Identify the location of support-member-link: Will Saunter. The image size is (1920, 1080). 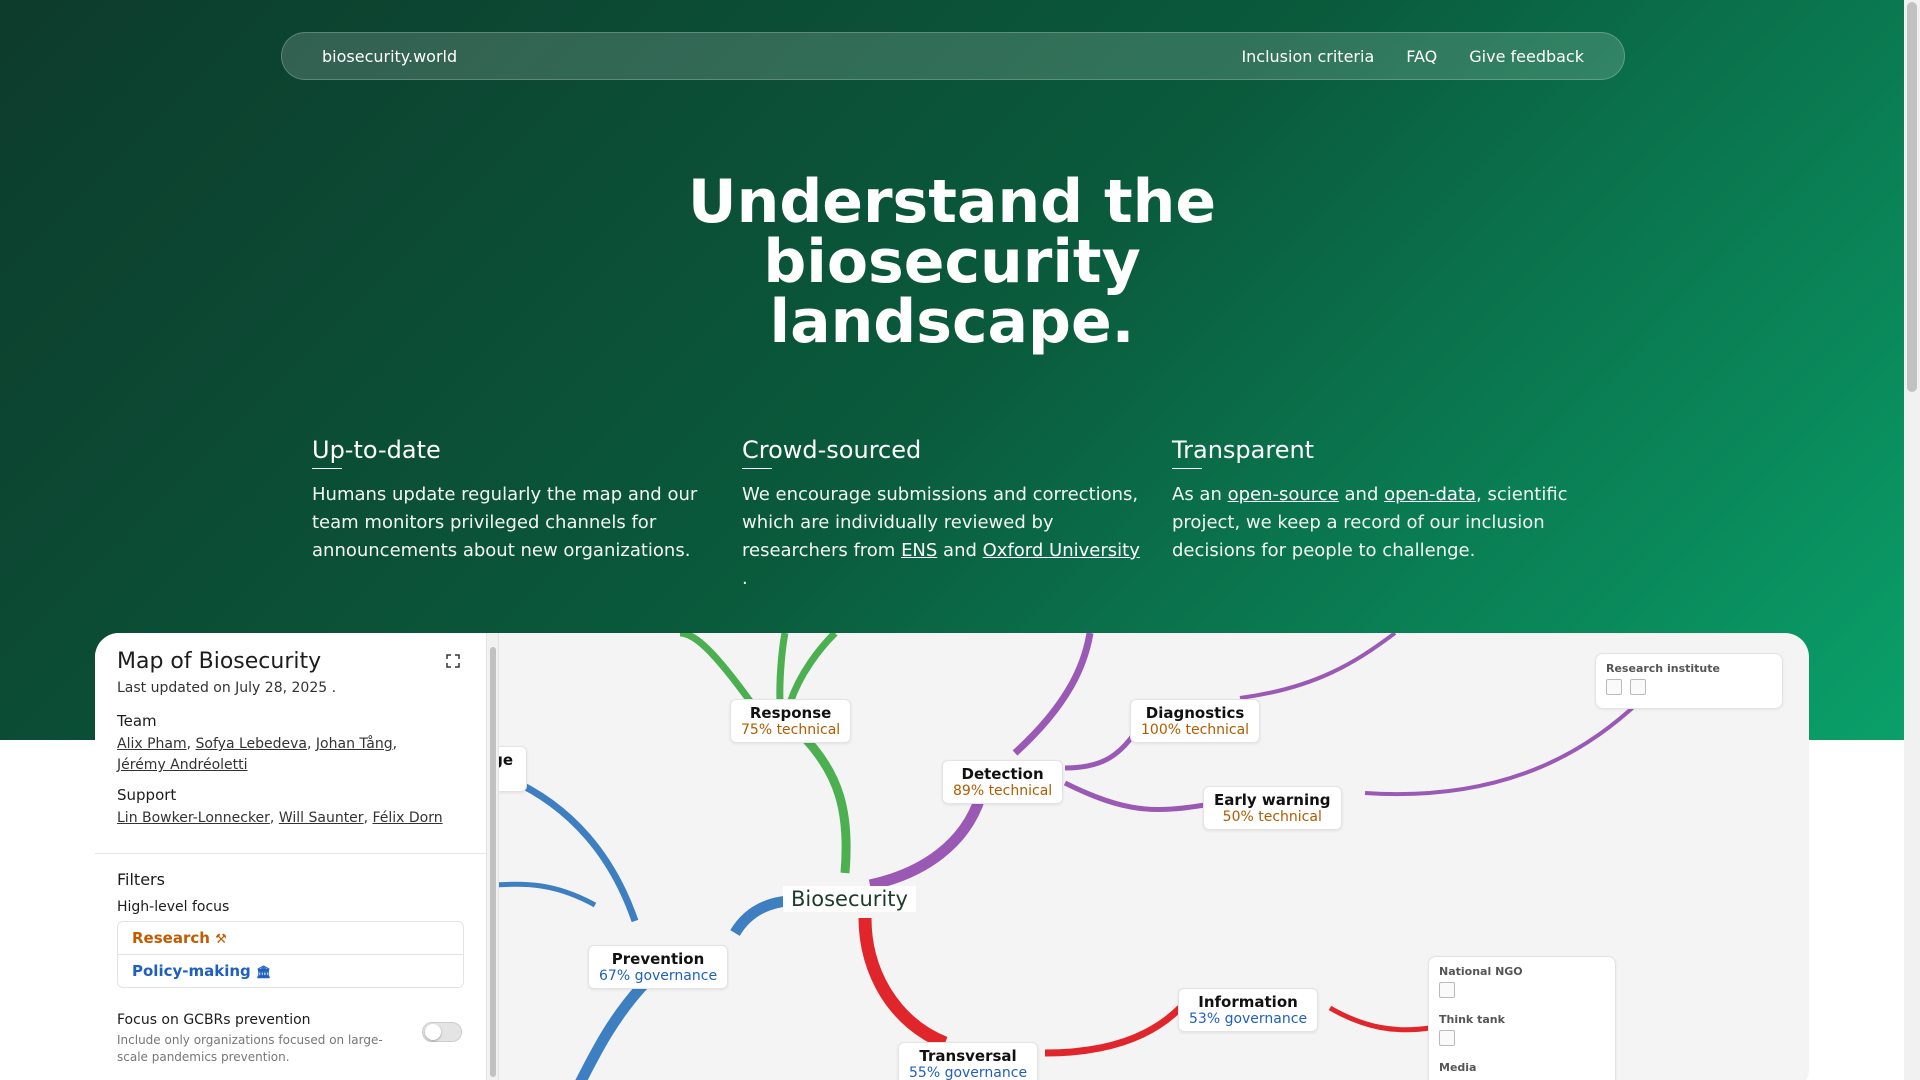
(321, 818).